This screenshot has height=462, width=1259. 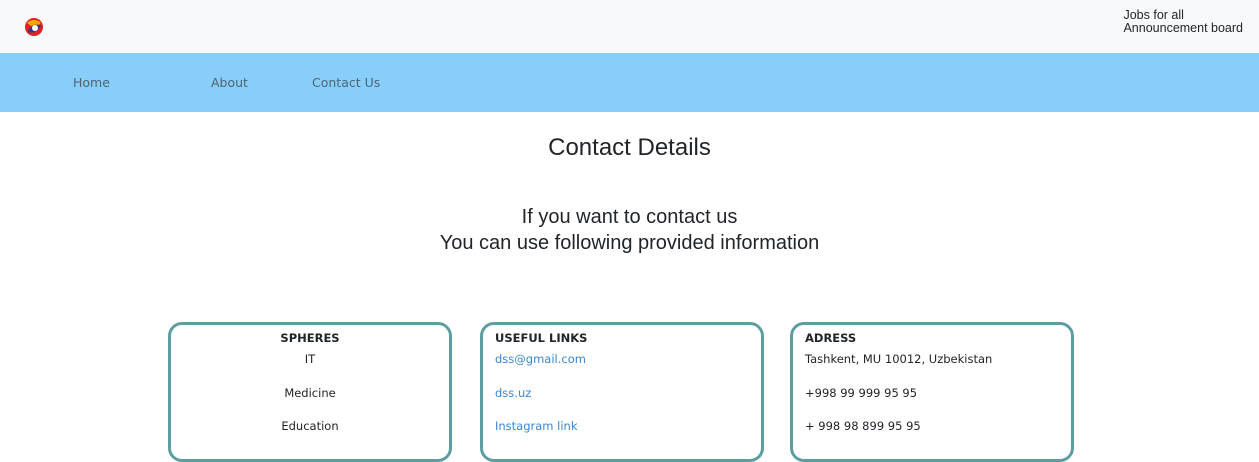 I want to click on useful-links-title: USEFUL LINKS, so click(x=541, y=338).